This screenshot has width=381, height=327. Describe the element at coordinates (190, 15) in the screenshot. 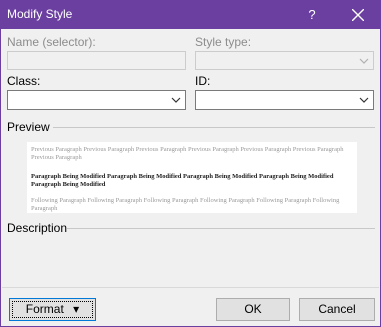

I see `title-bar: Modify Style ?` at that location.